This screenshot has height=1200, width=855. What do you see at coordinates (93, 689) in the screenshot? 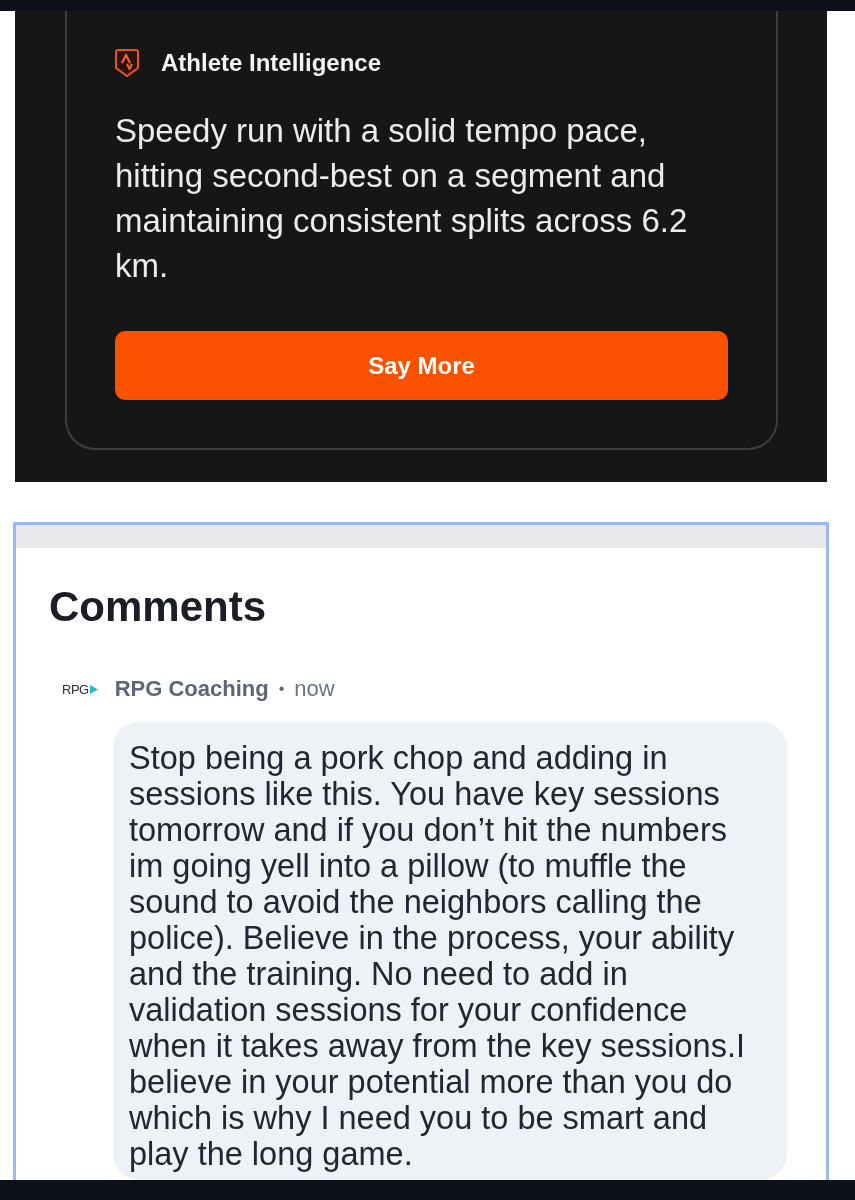
I see `play-triangle-icon` at bounding box center [93, 689].